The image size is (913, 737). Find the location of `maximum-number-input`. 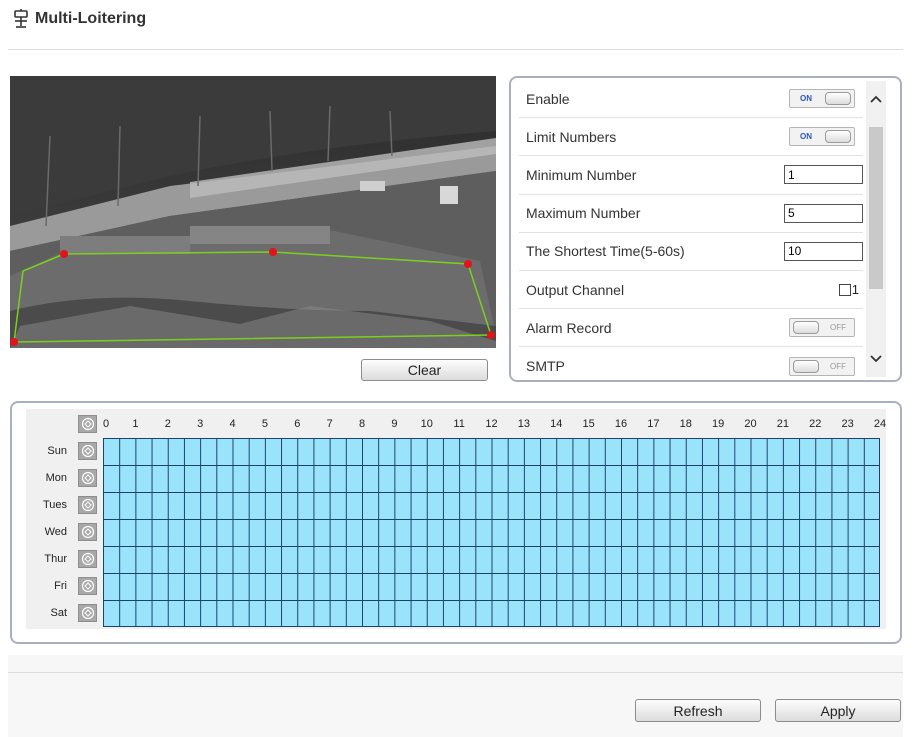

maximum-number-input is located at coordinates (823, 213).